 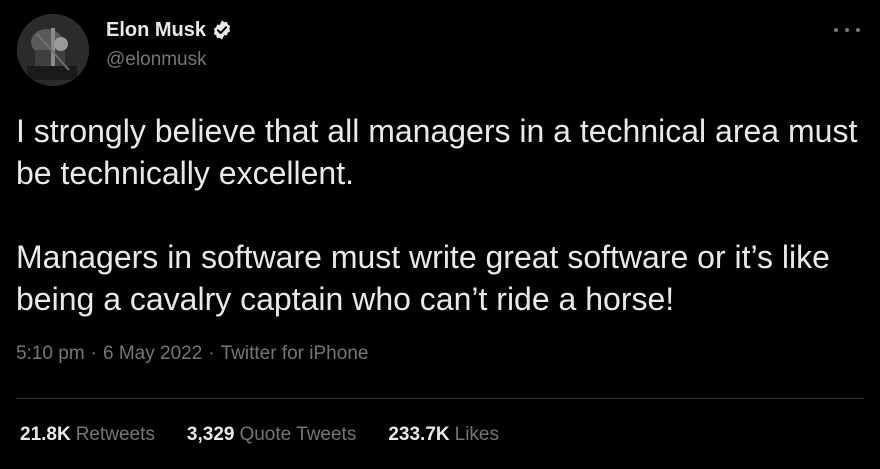 I want to click on tweet-date: 6 May 2022, so click(x=152, y=354).